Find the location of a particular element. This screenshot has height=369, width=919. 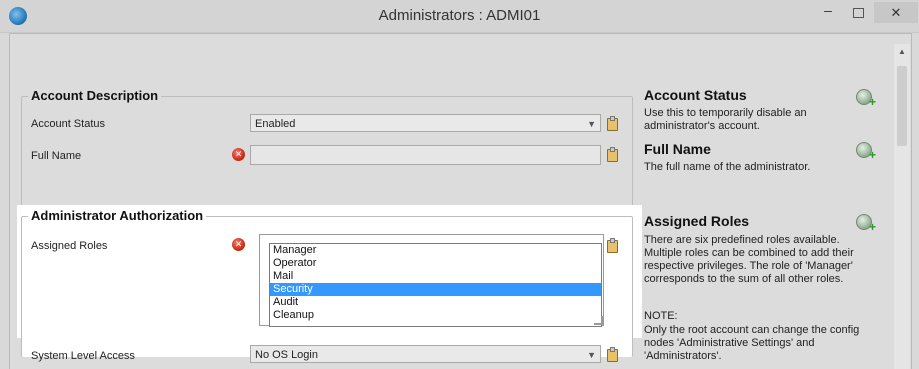

full-name-label: Full Name is located at coordinates (56, 156).